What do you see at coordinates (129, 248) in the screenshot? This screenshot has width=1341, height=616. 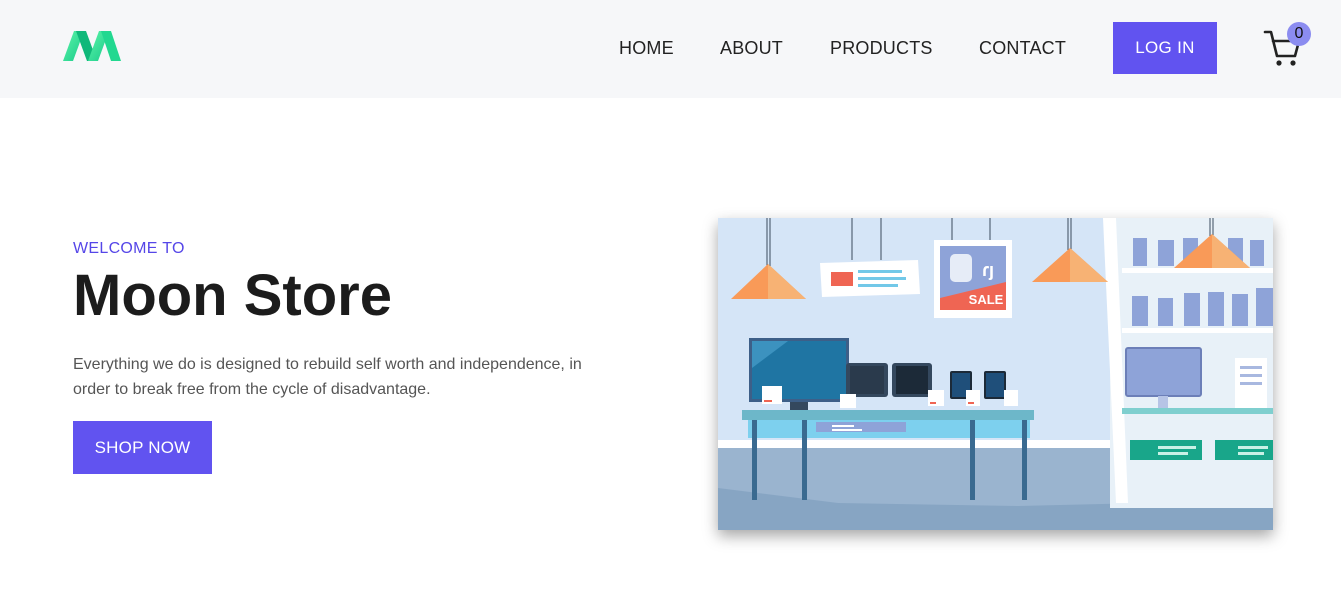 I see `hero-eyebrow: WELCOME TO` at bounding box center [129, 248].